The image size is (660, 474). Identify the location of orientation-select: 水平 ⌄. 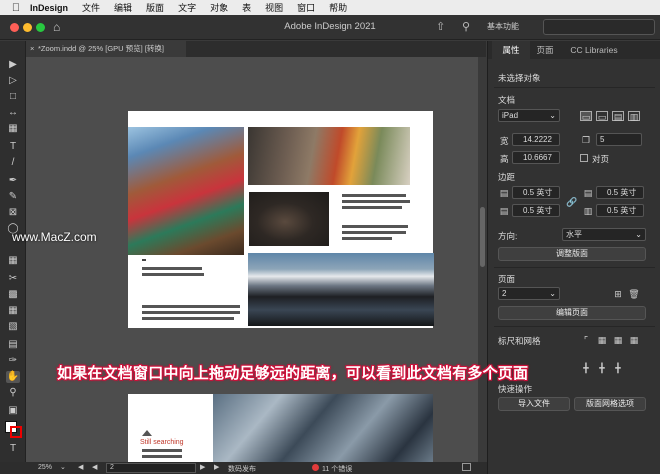
(604, 234).